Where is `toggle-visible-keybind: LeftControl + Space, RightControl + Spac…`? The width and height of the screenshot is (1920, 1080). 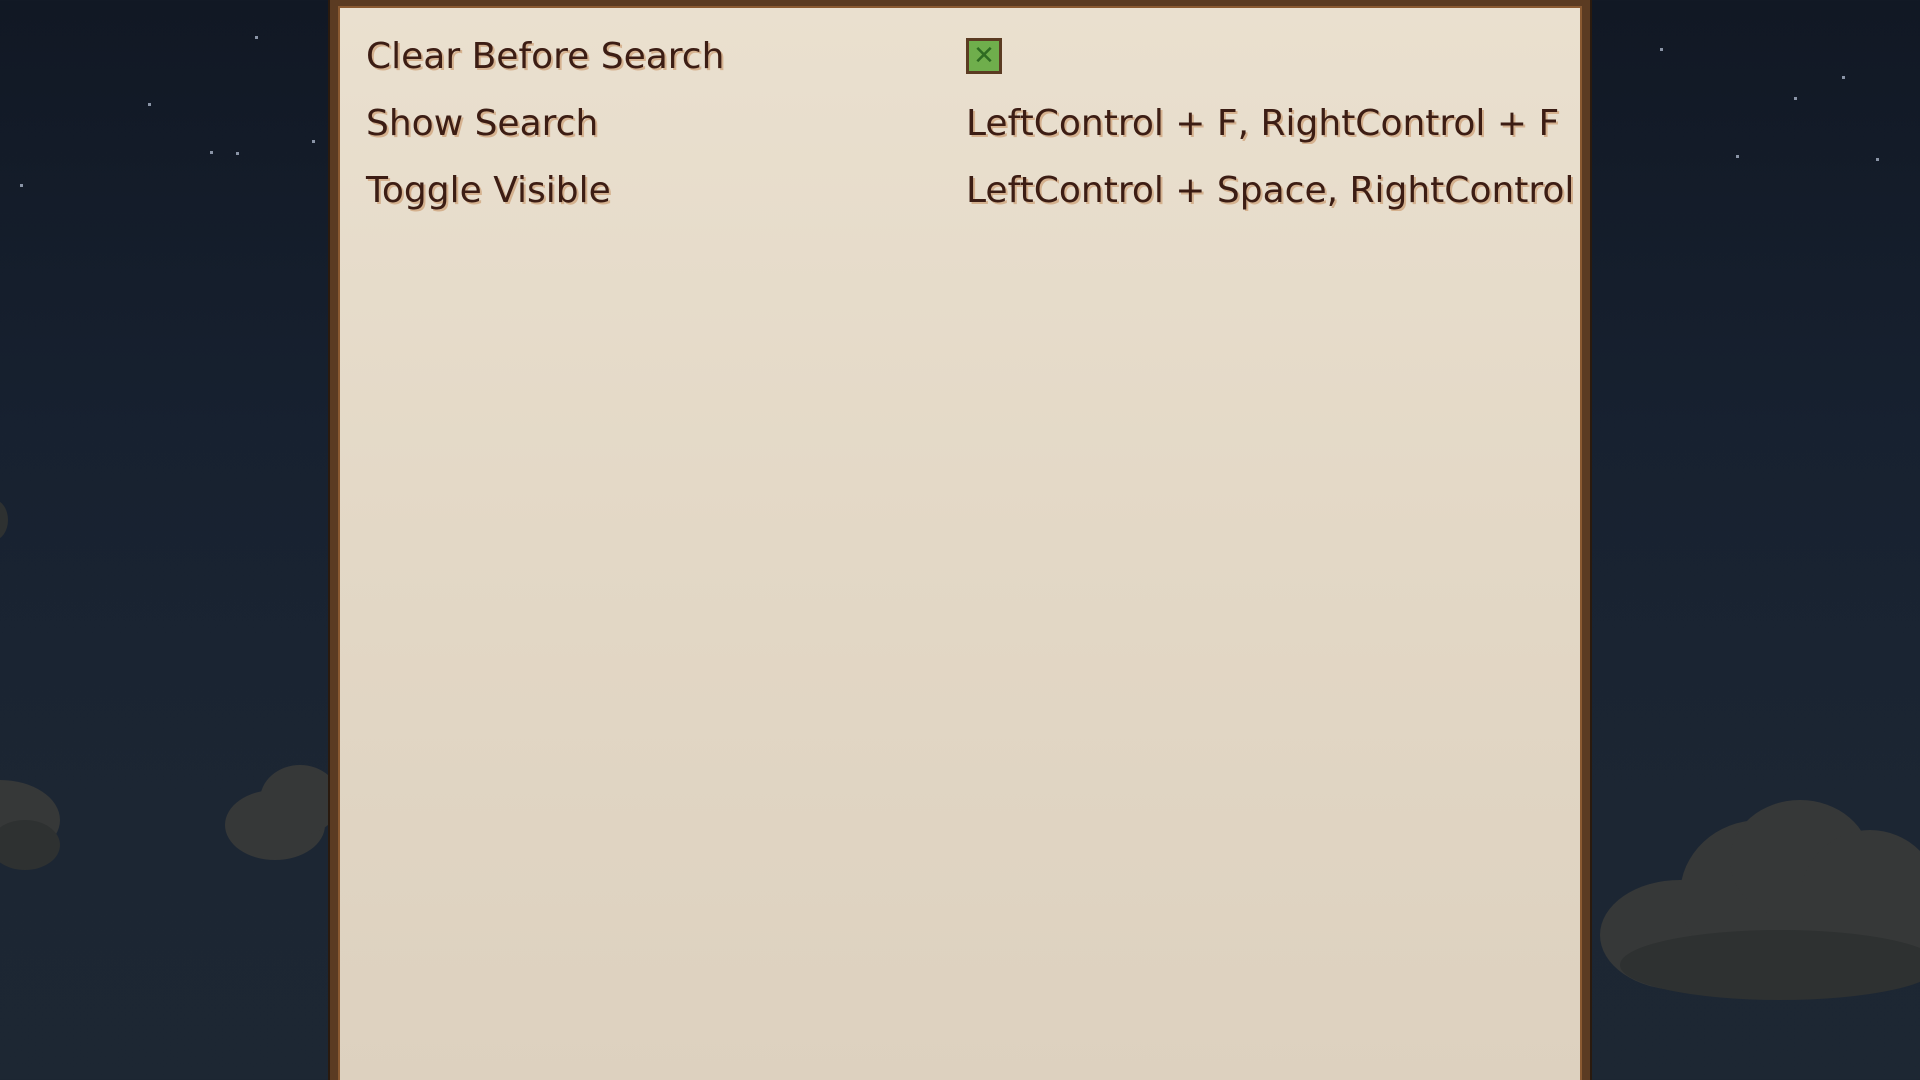
toggle-visible-keybind: LeftControl + Space, RightControl + Spac… is located at coordinates (1276, 190).